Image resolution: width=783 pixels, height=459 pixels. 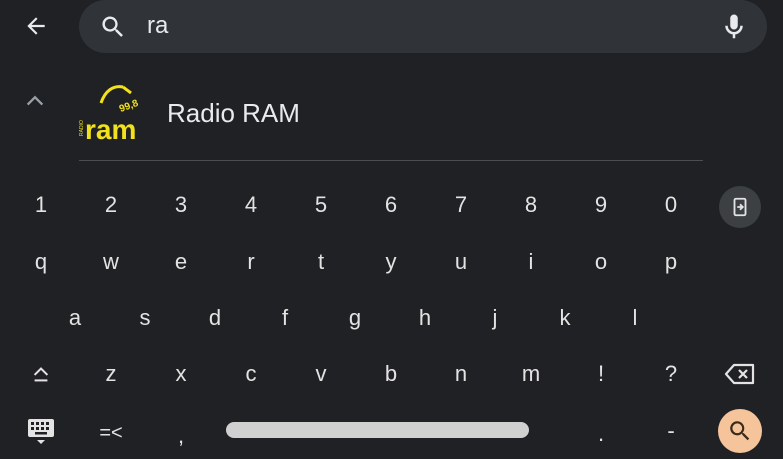 I want to click on key-i: i, so click(x=531, y=262).